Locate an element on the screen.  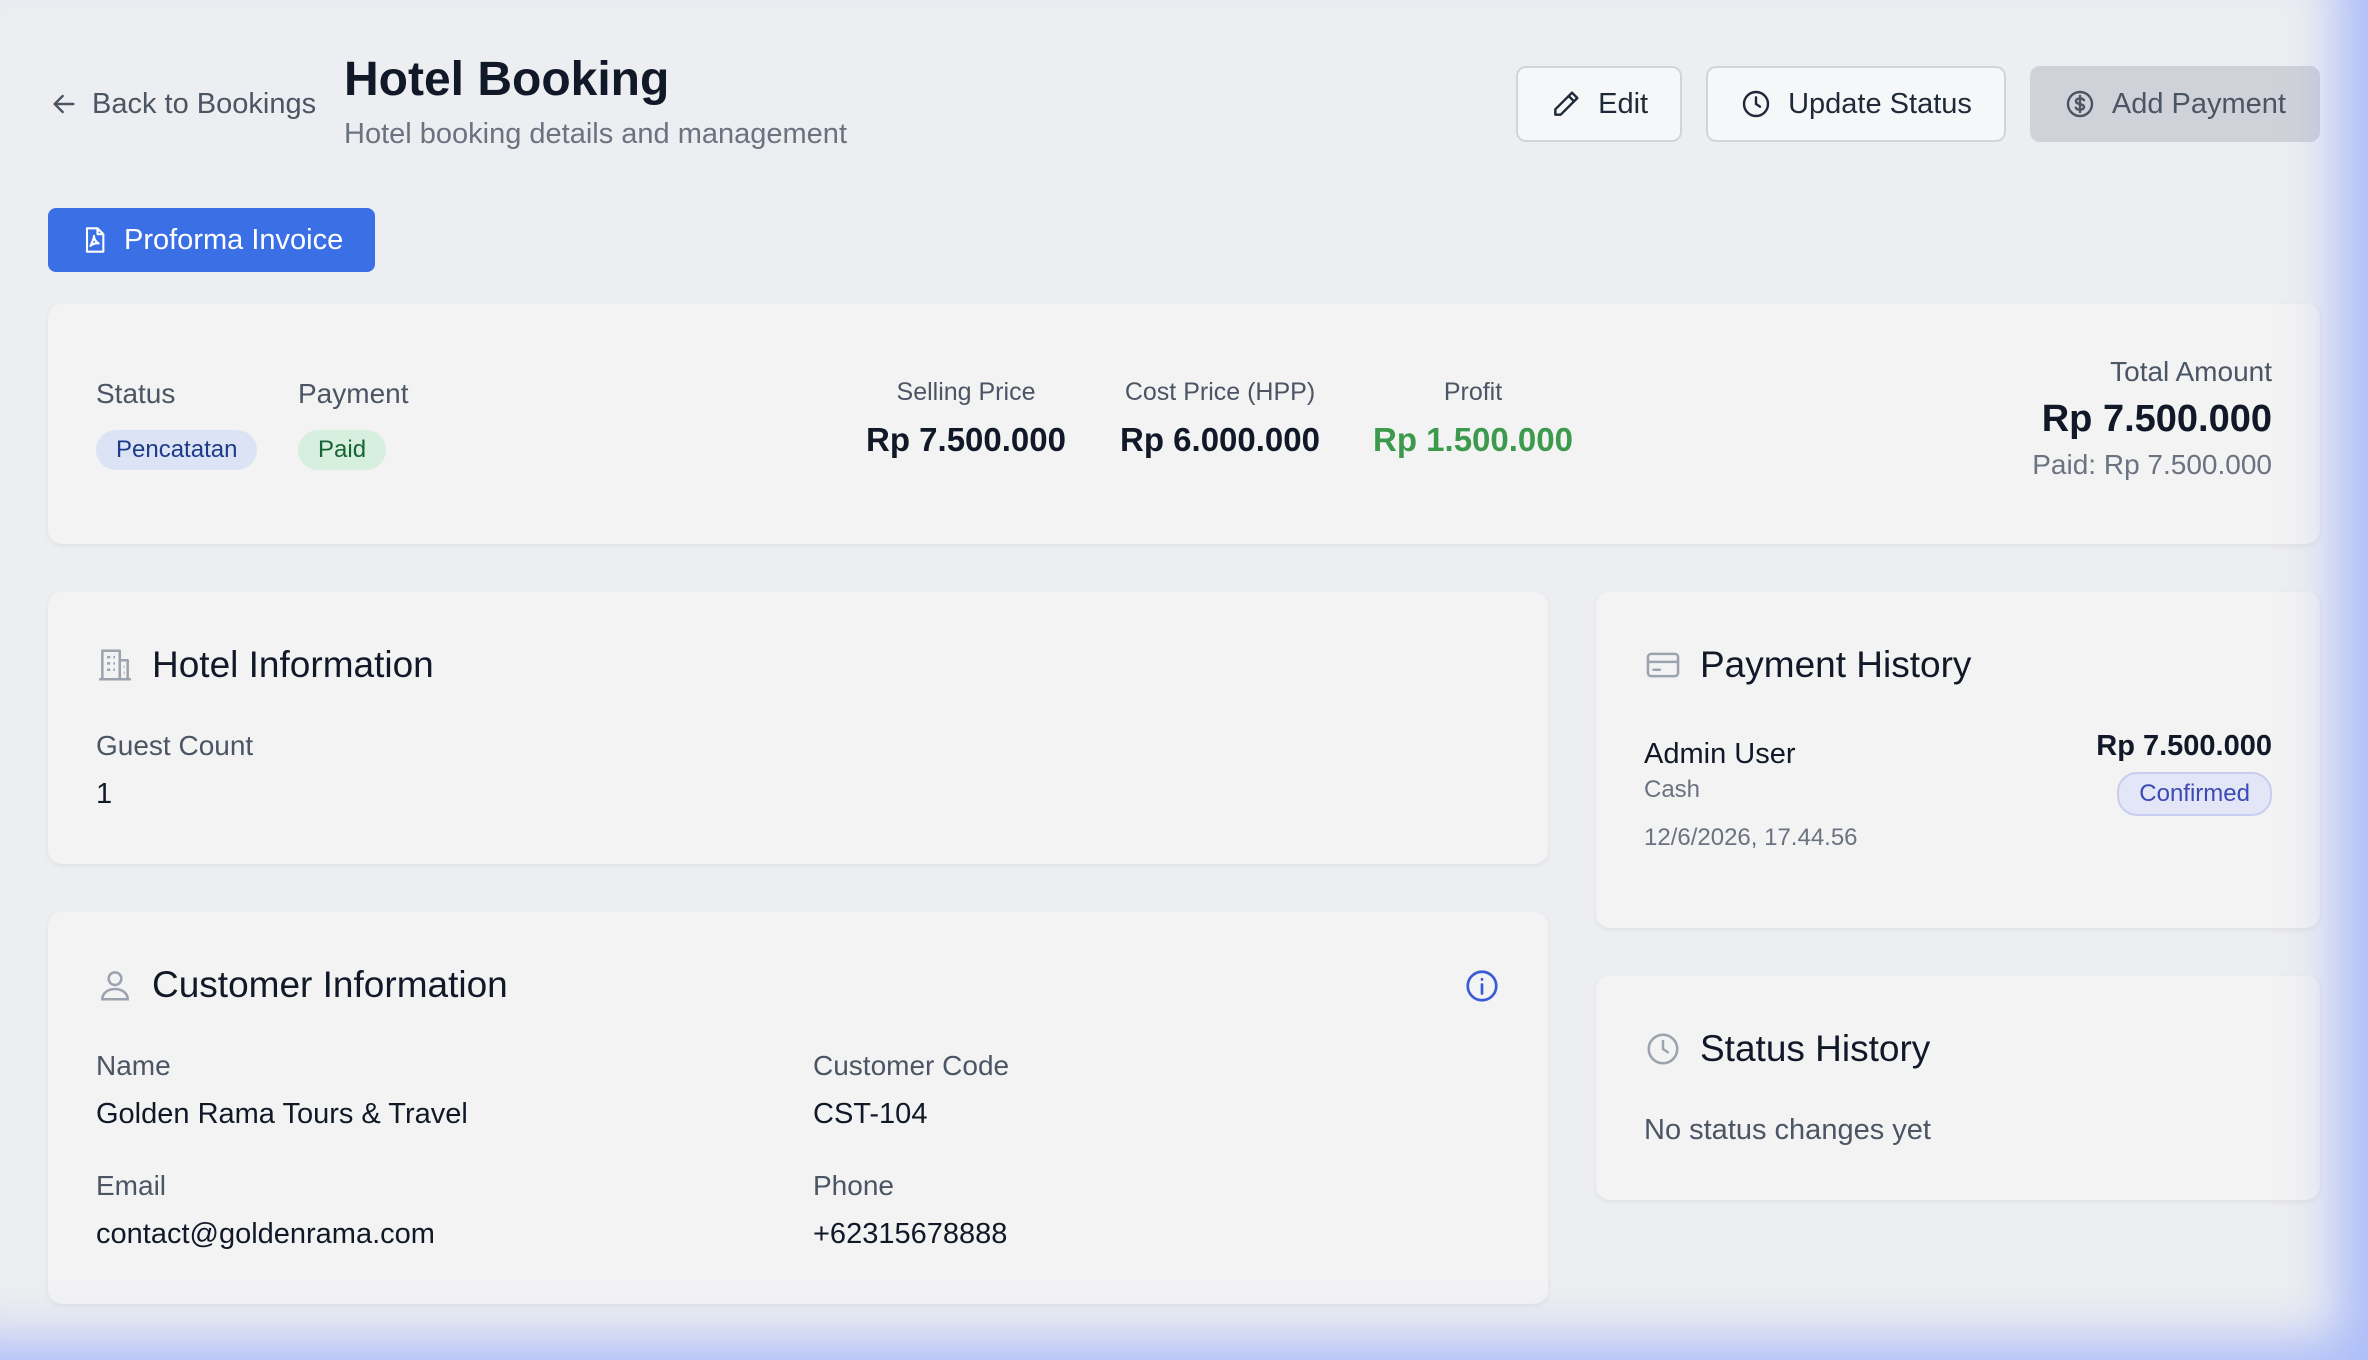
hotel-information-title-text: Hotel Information is located at coordinates (293, 664).